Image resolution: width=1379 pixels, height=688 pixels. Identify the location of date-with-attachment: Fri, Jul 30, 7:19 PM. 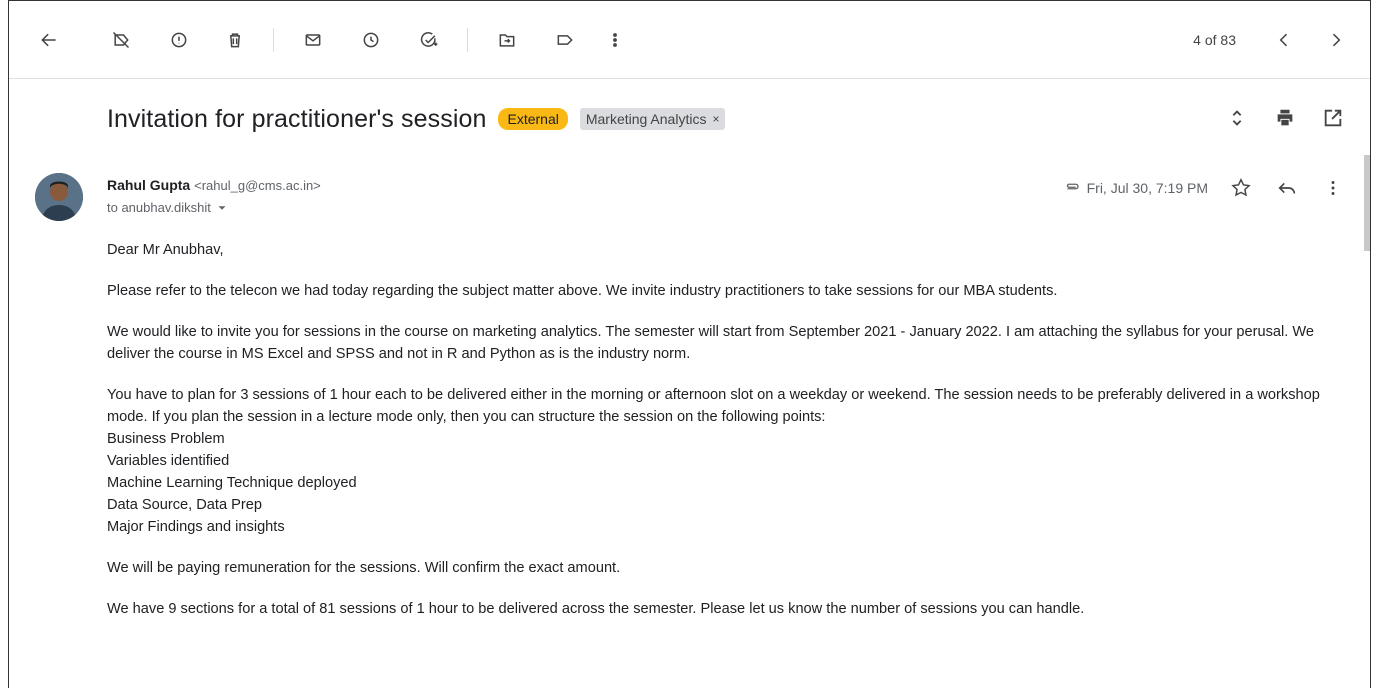
(1135, 188).